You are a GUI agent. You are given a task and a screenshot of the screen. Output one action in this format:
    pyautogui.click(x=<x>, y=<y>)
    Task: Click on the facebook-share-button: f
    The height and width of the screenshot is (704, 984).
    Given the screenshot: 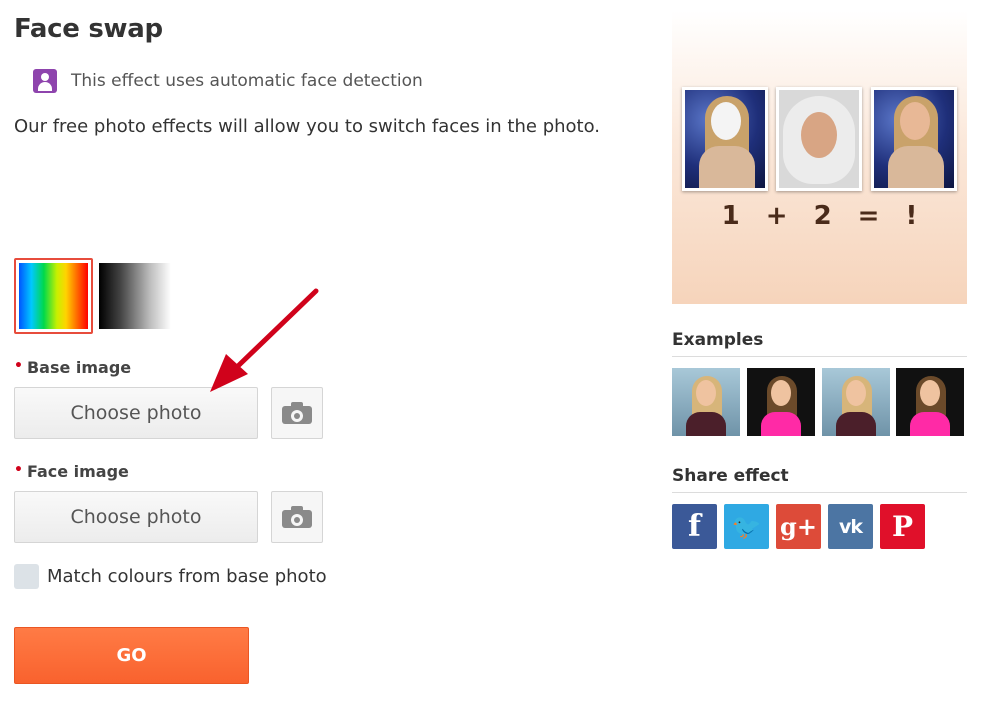 What is the action you would take?
    pyautogui.click(x=694, y=526)
    